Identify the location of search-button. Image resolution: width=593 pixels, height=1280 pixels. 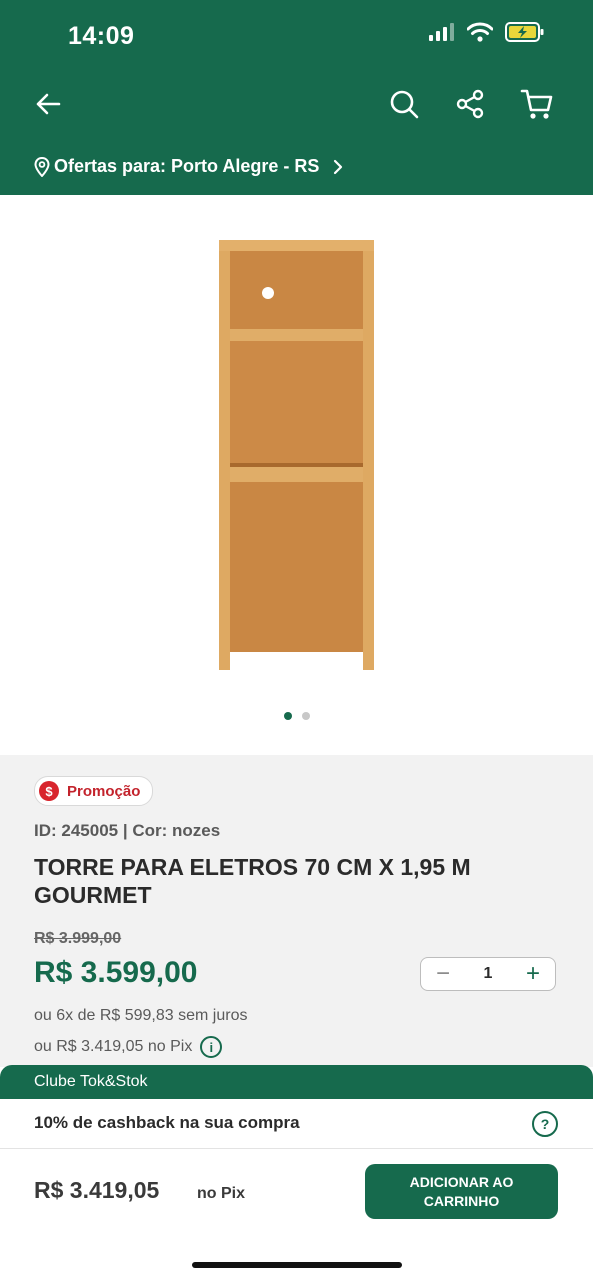
(404, 104).